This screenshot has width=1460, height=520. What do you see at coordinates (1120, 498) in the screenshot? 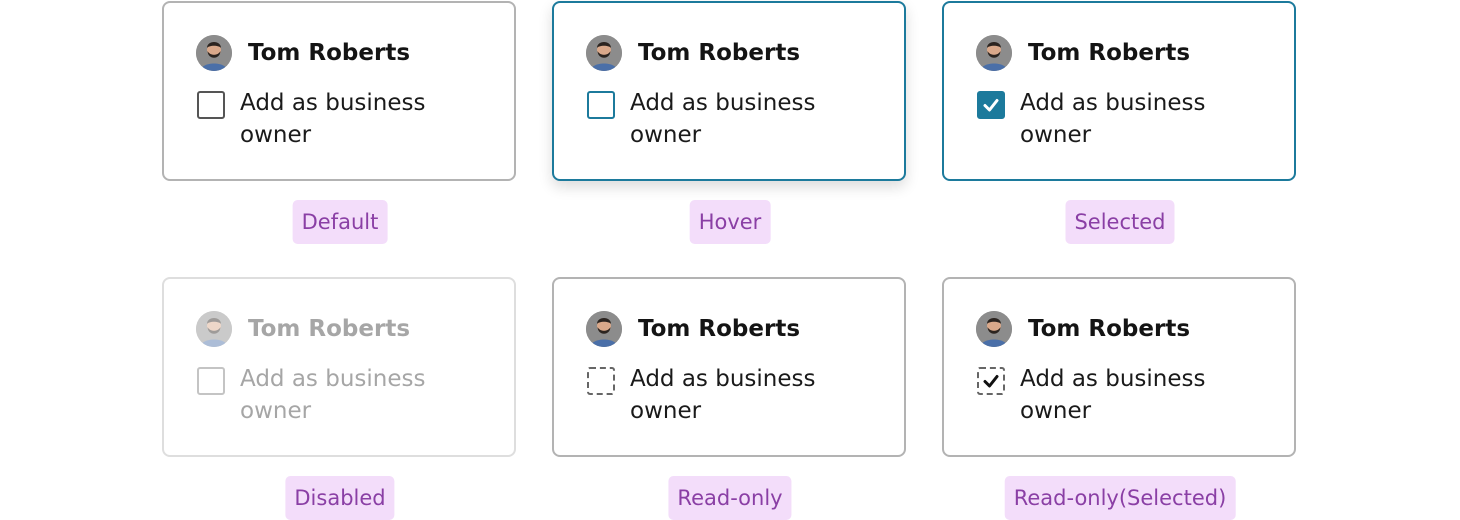
I see `state-caption: Read-only(Selected)` at bounding box center [1120, 498].